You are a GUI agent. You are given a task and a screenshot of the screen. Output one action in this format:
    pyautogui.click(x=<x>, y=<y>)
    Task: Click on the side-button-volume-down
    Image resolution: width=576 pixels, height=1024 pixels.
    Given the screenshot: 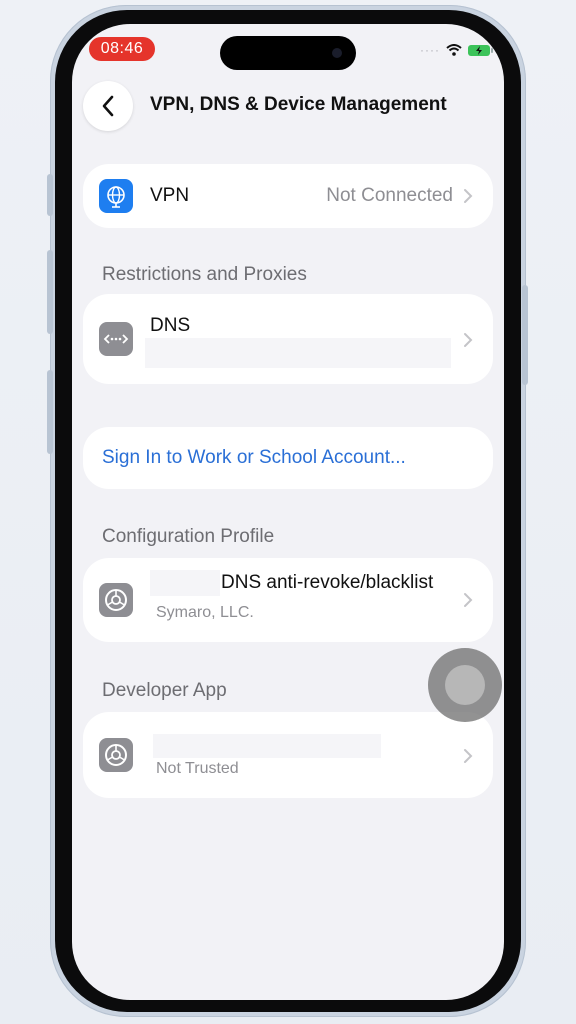 What is the action you would take?
    pyautogui.click(x=50, y=412)
    